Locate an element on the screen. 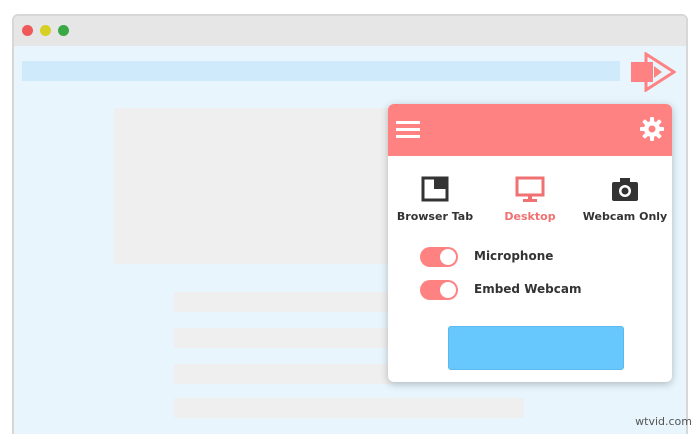  microphone-toggle is located at coordinates (439, 257).